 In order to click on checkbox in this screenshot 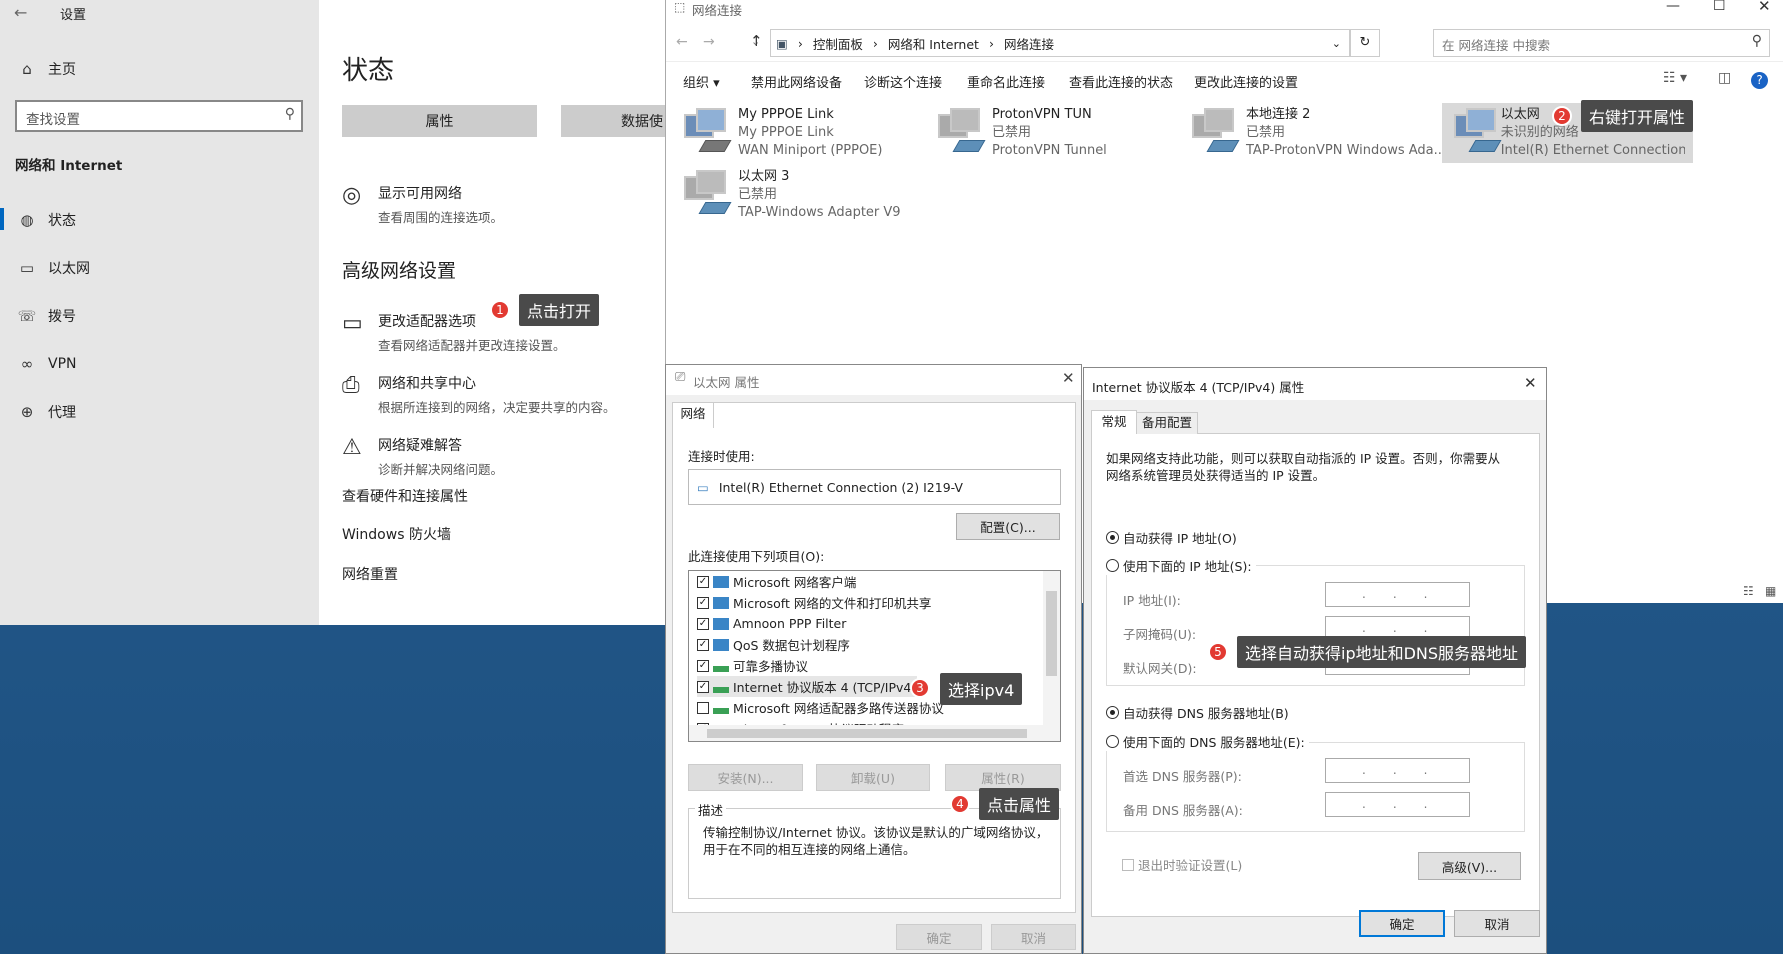, I will do `click(703, 707)`.